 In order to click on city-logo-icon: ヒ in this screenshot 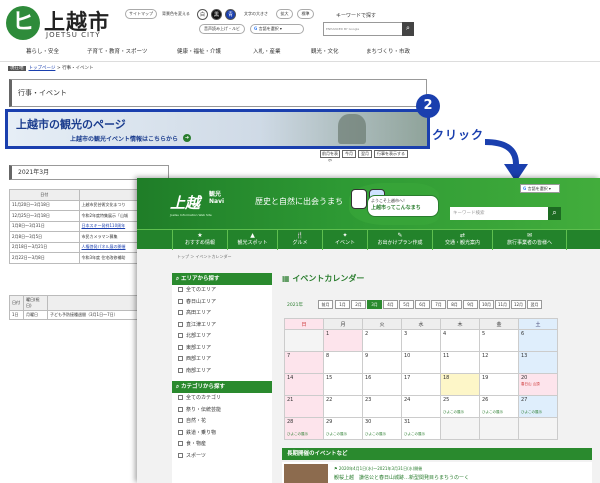, I will do `click(23, 23)`.